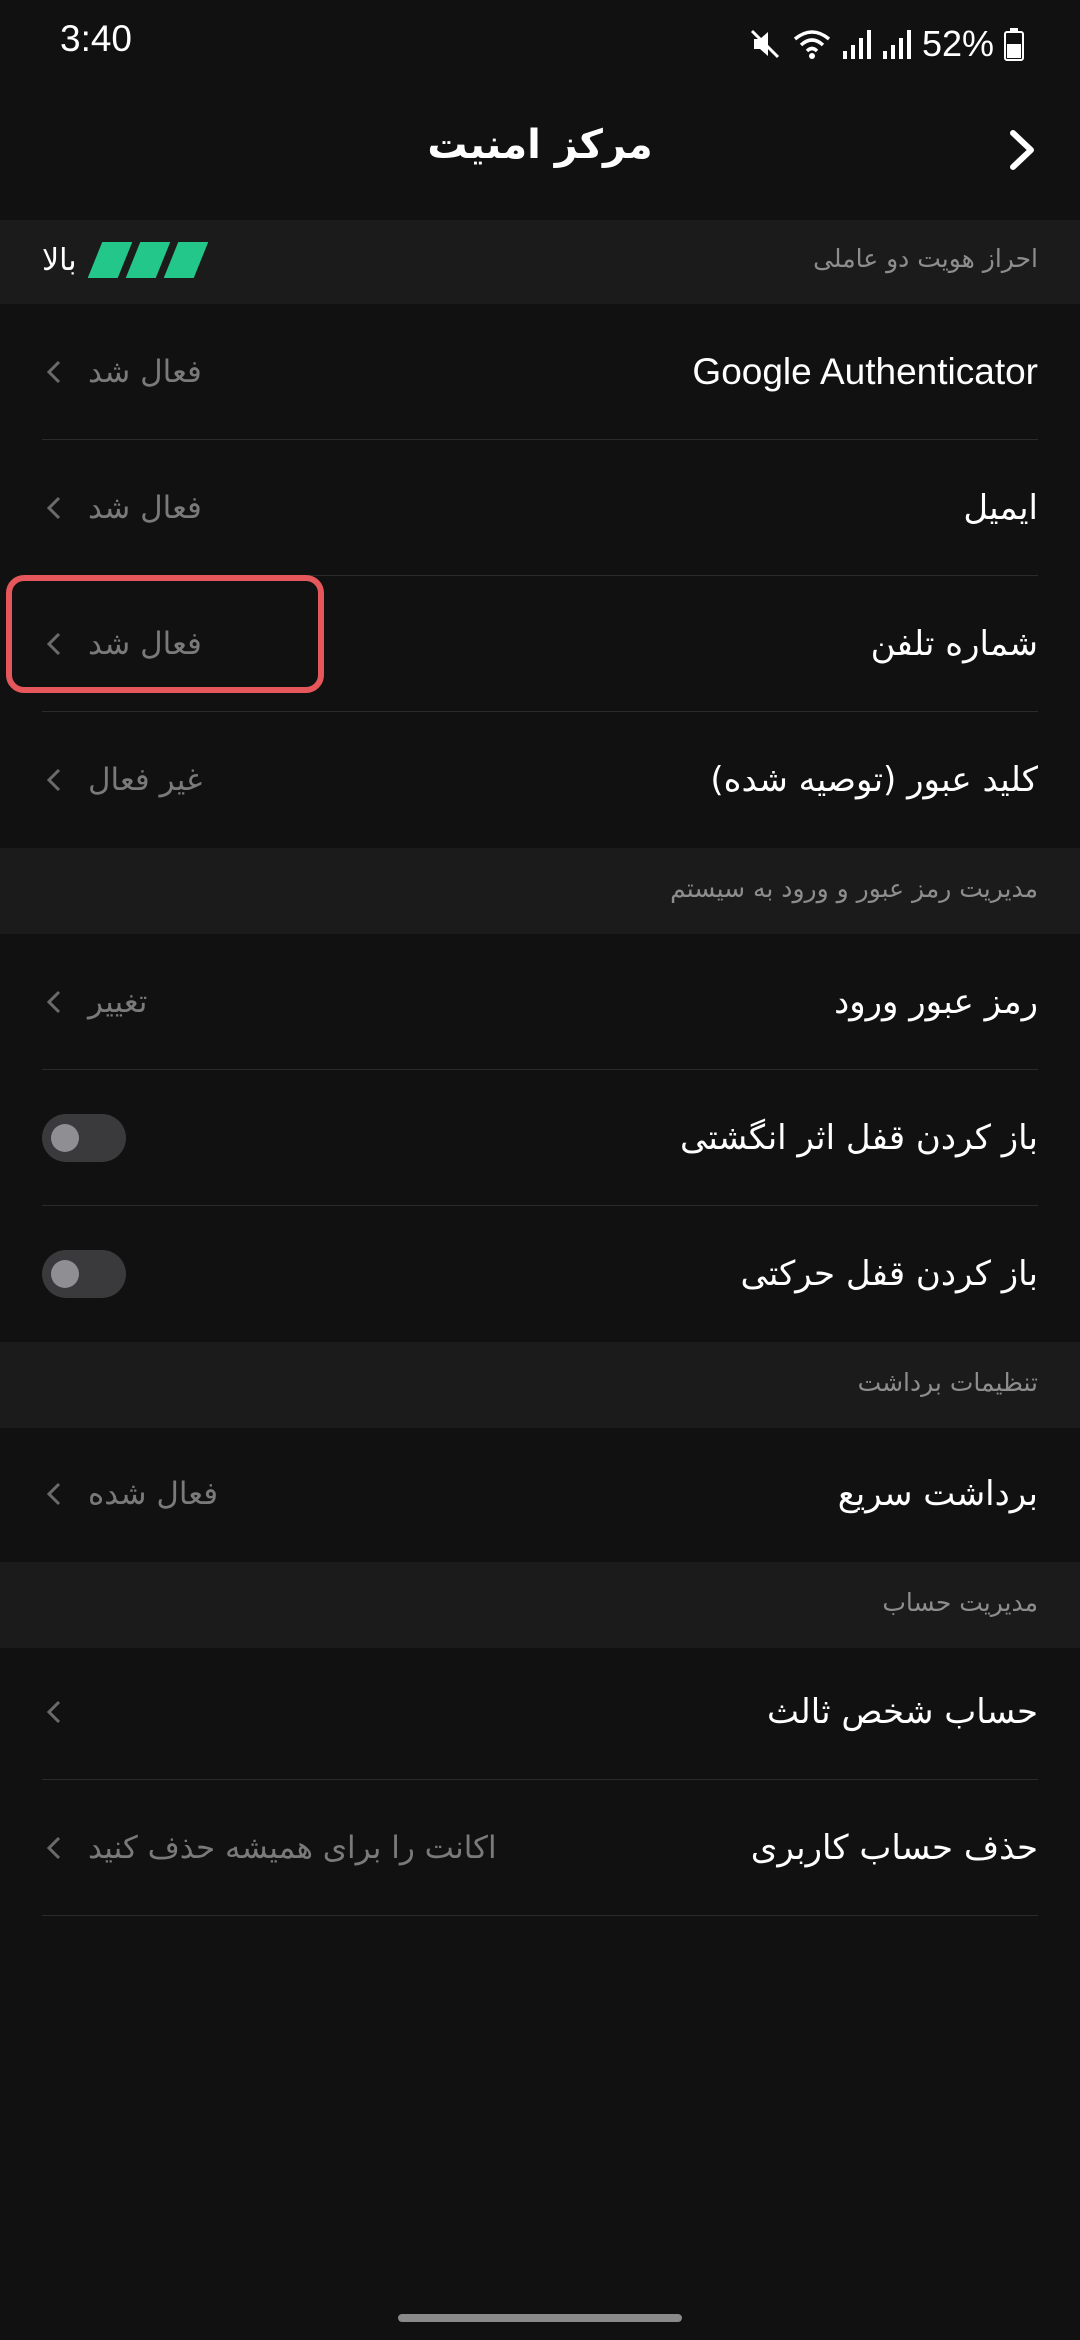  Describe the element at coordinates (118, 1002) in the screenshot. I see `row-value: تغییر` at that location.